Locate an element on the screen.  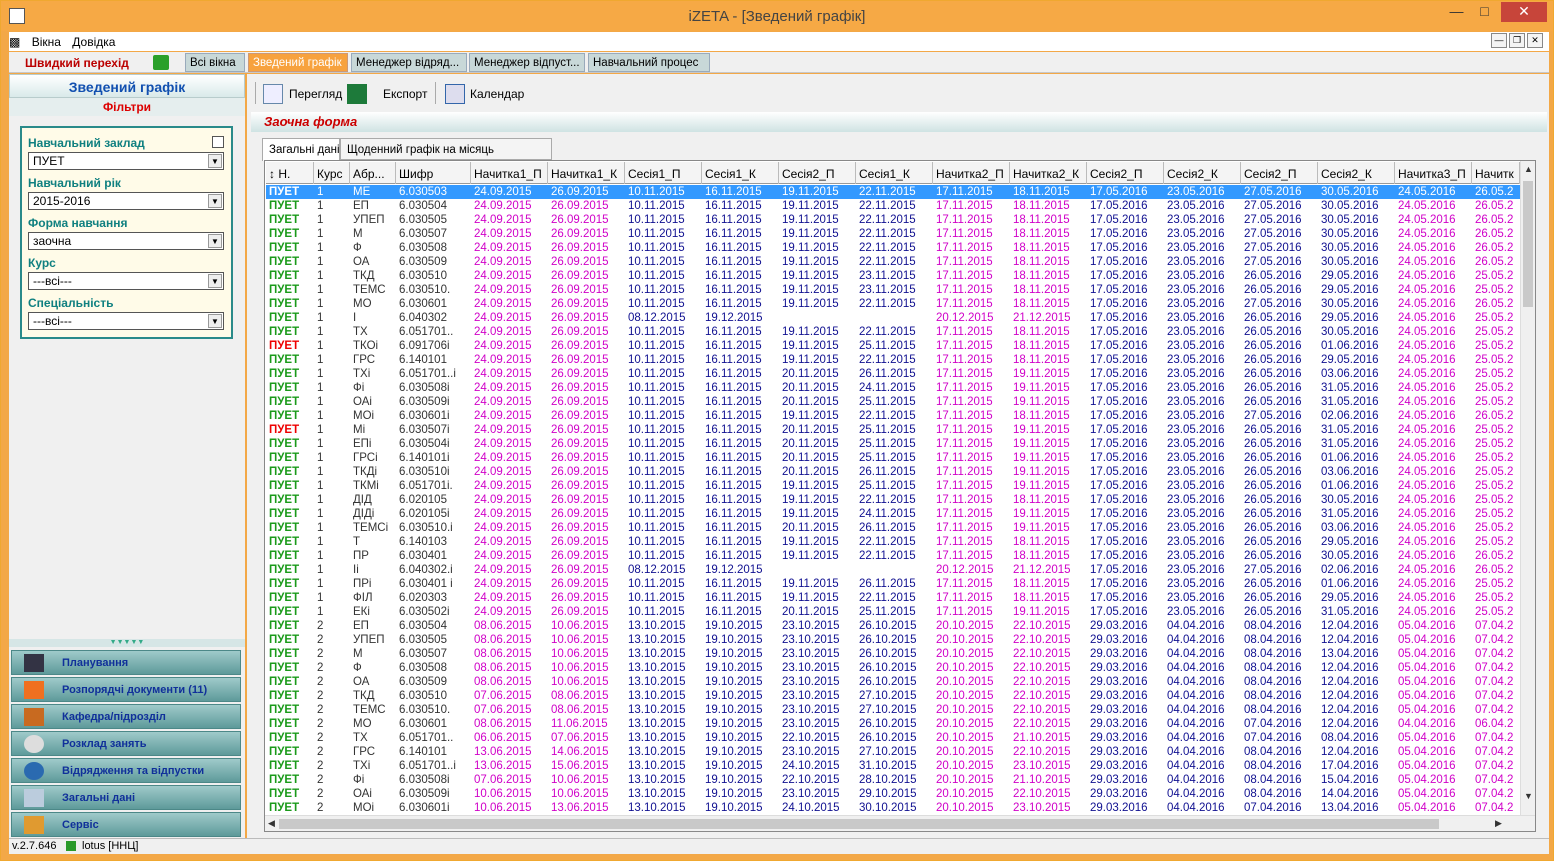
export-button: Експорт is located at coordinates (389, 94).